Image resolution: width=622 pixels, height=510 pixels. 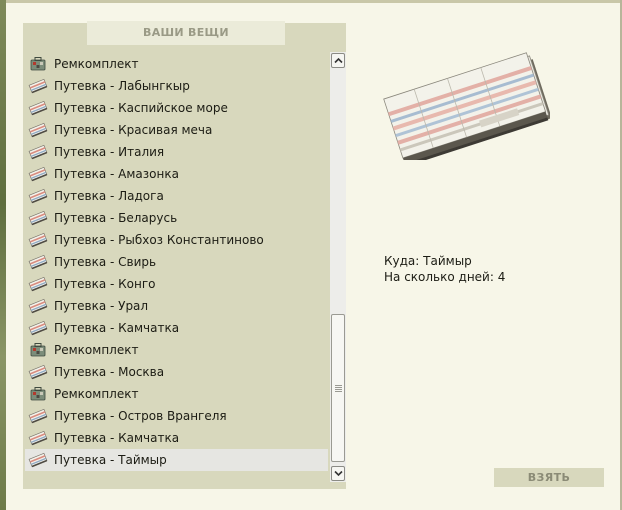 What do you see at coordinates (116, 174) in the screenshot?
I see `list-item-label: Путевка - Амазонка` at bounding box center [116, 174].